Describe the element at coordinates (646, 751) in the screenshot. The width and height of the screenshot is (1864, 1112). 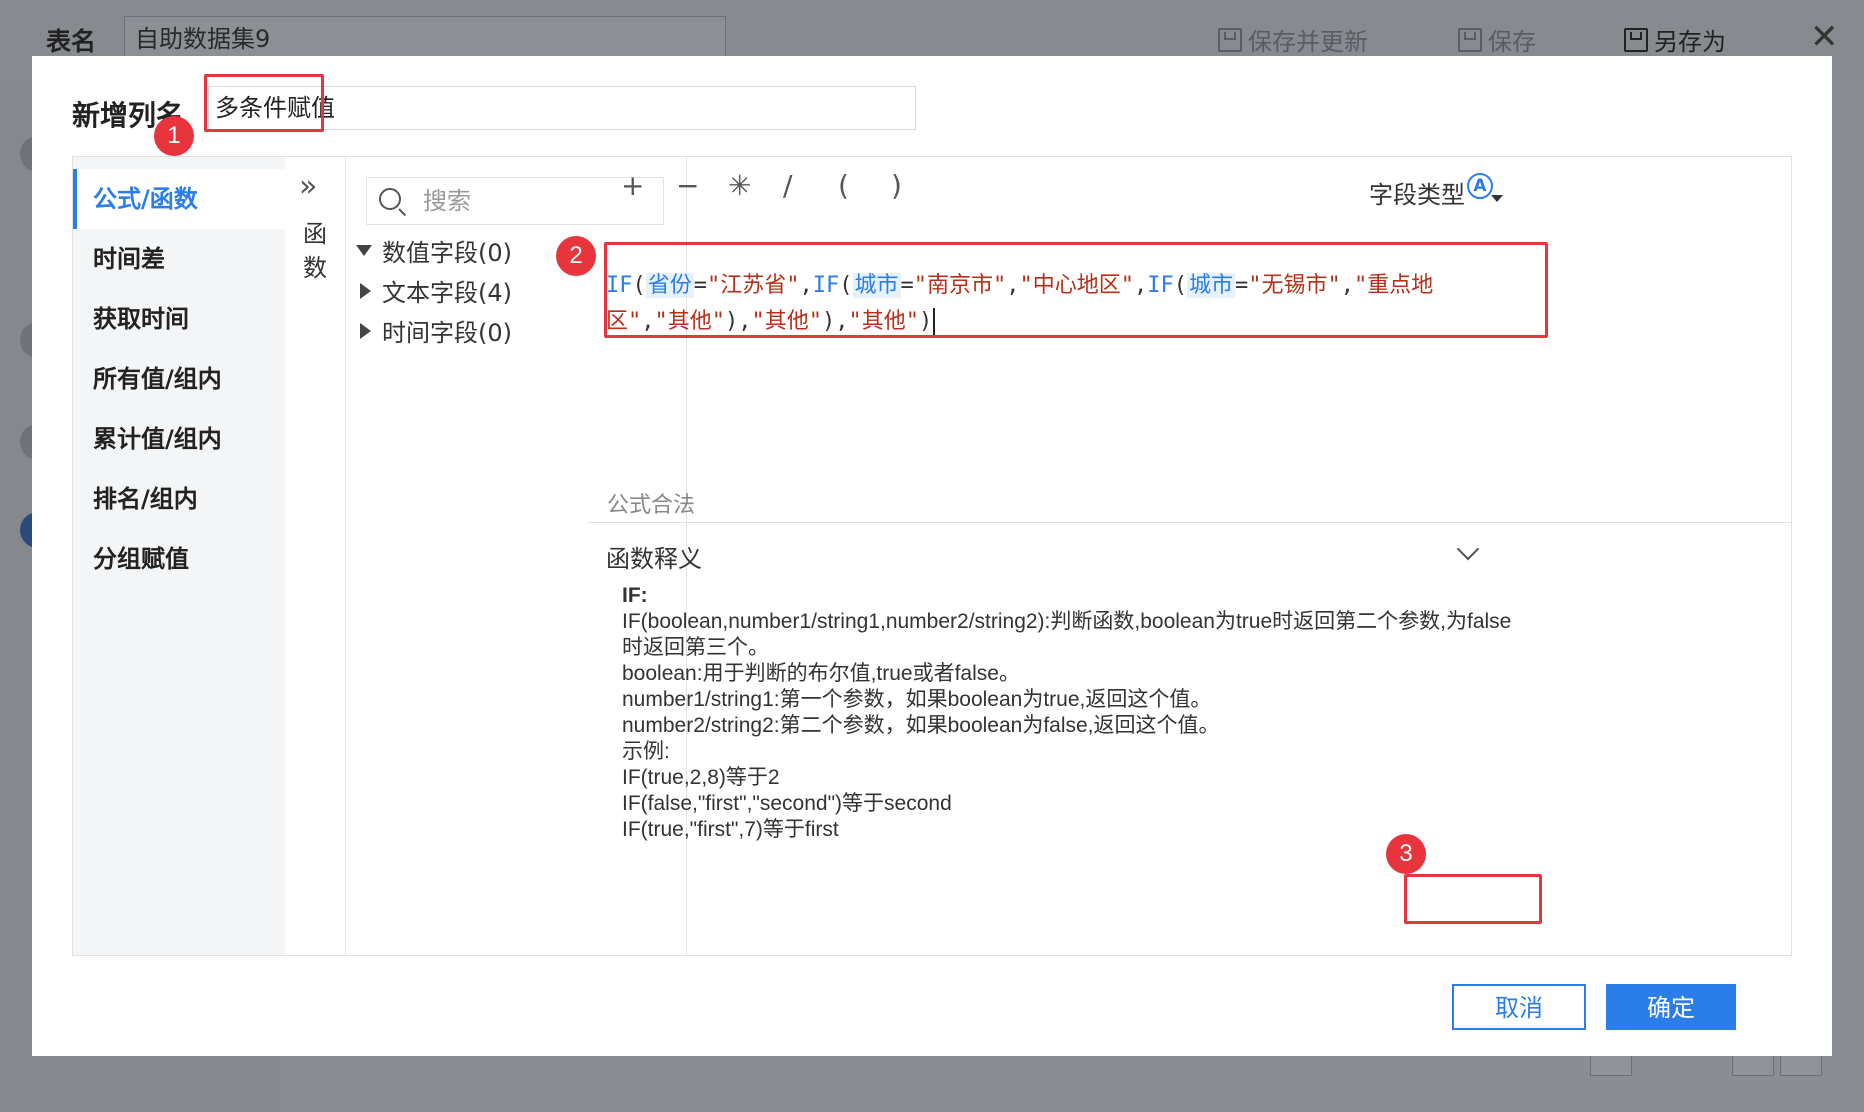
I see `definition-line: 示例:` at that location.